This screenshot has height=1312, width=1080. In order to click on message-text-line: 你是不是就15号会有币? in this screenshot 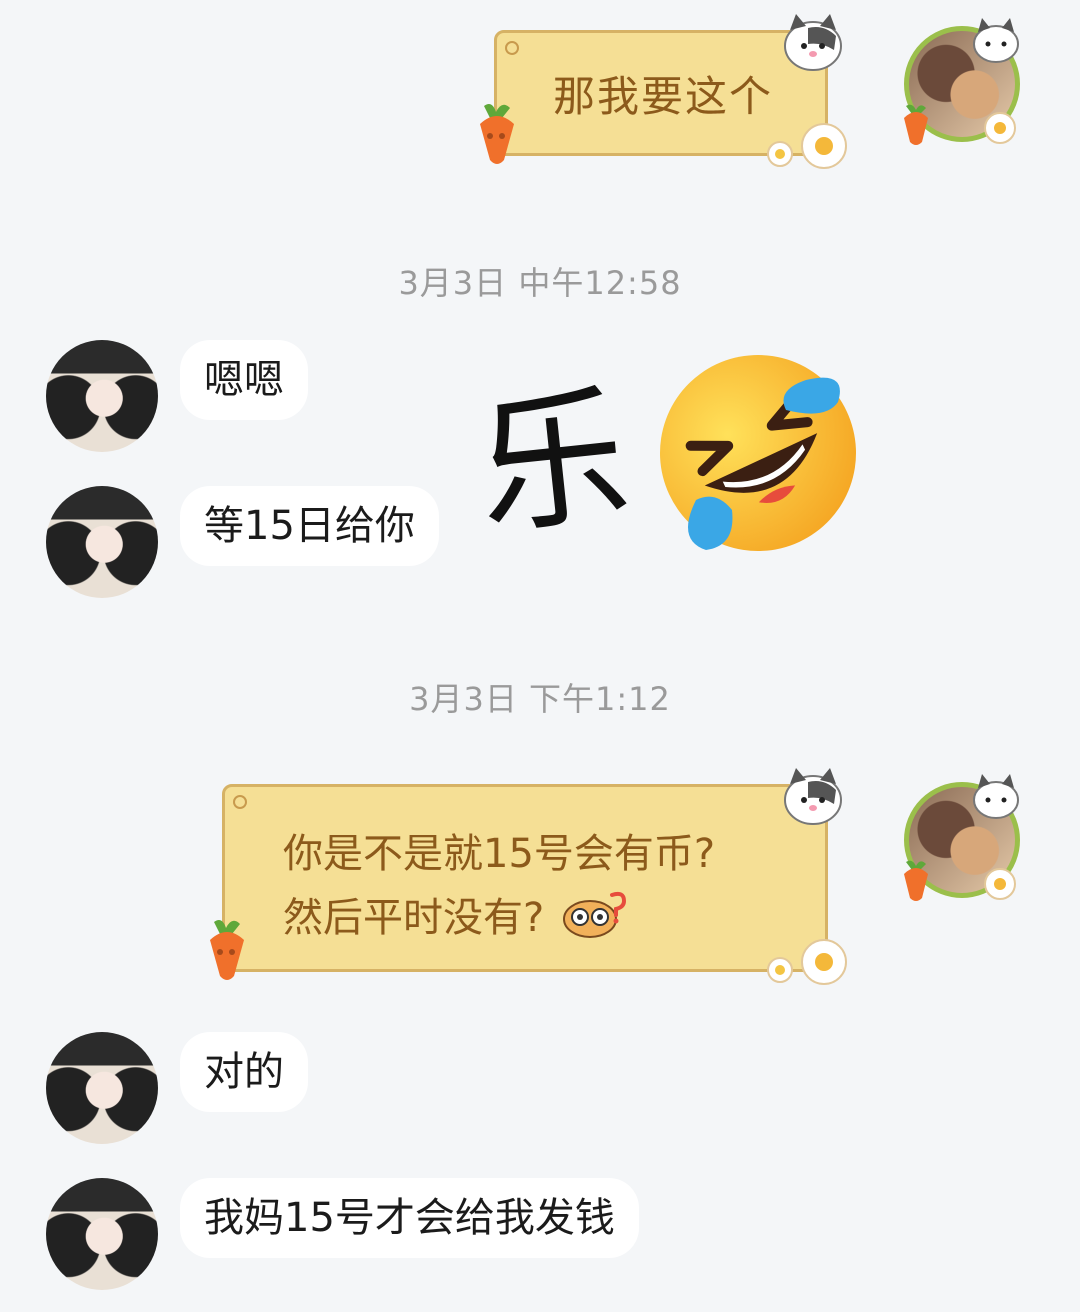, I will do `click(499, 854)`.